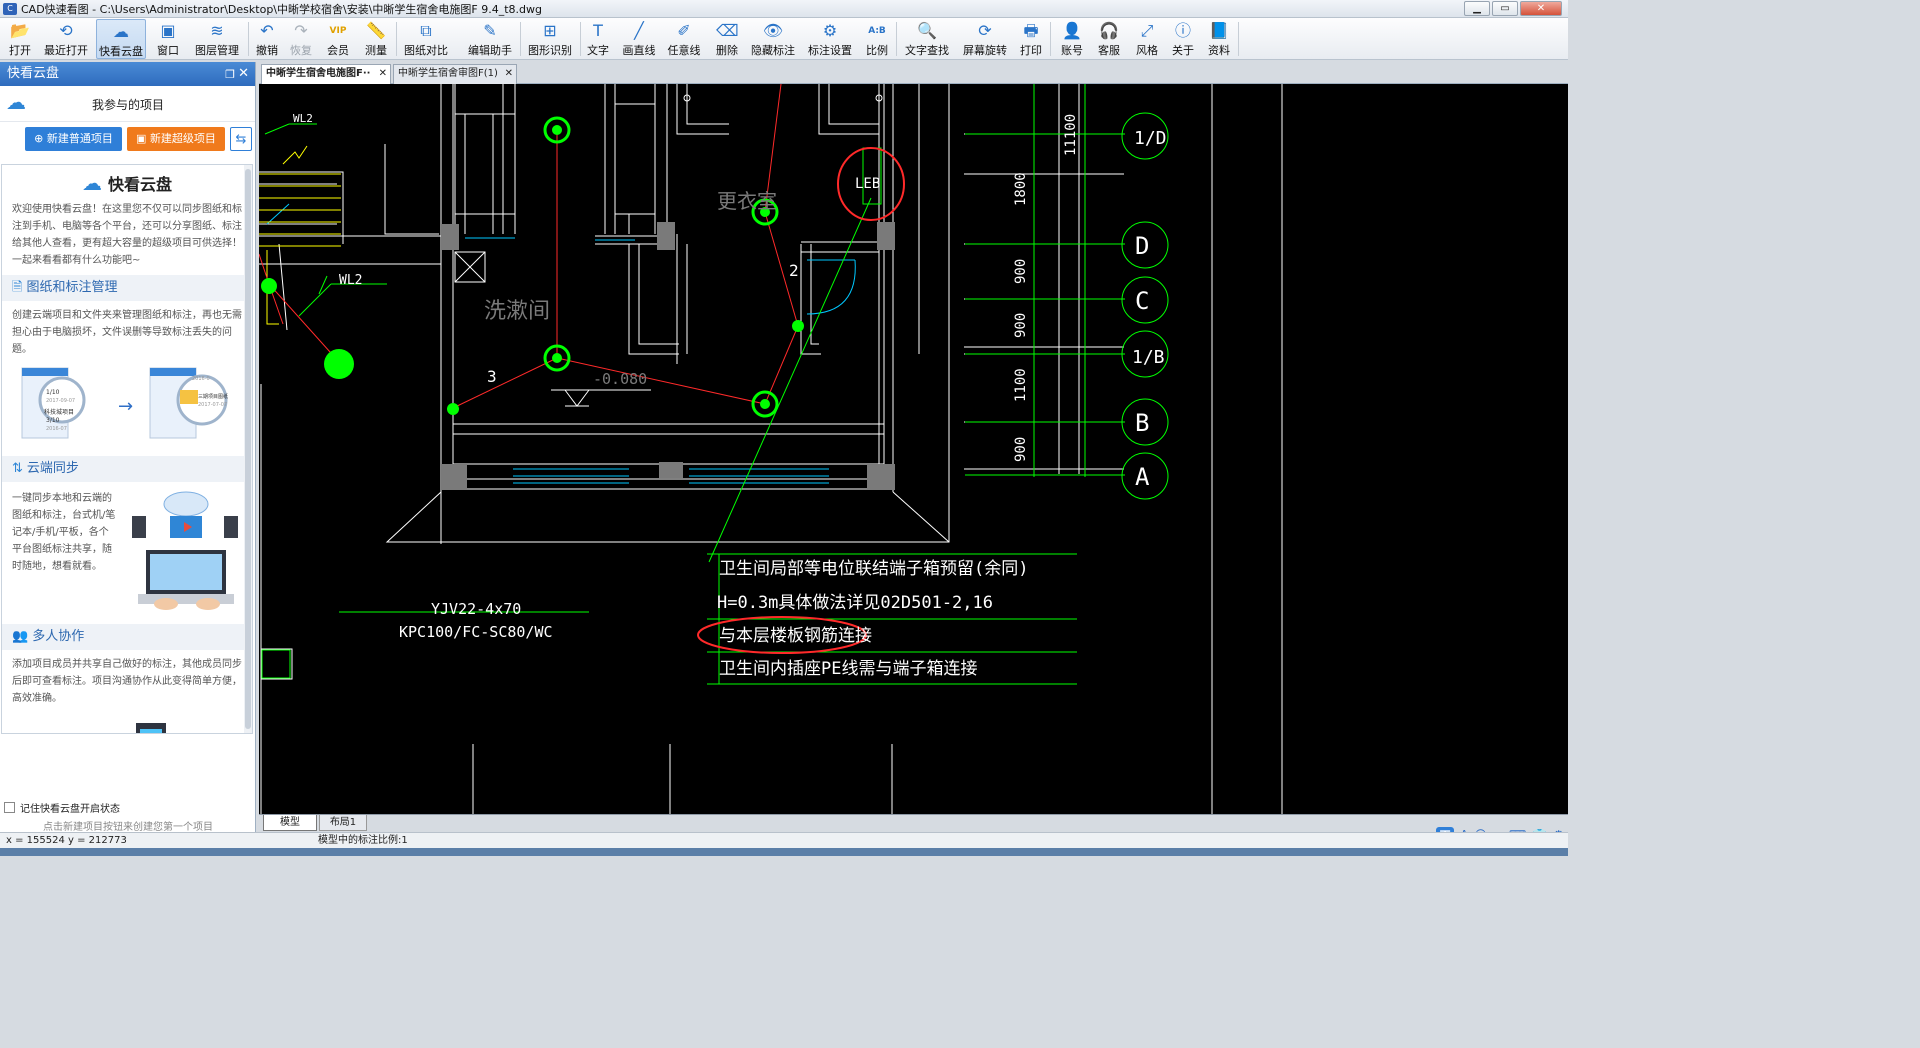 Image resolution: width=1920 pixels, height=1048 pixels. What do you see at coordinates (1142, 423) in the screenshot?
I see `axis-label: B` at bounding box center [1142, 423].